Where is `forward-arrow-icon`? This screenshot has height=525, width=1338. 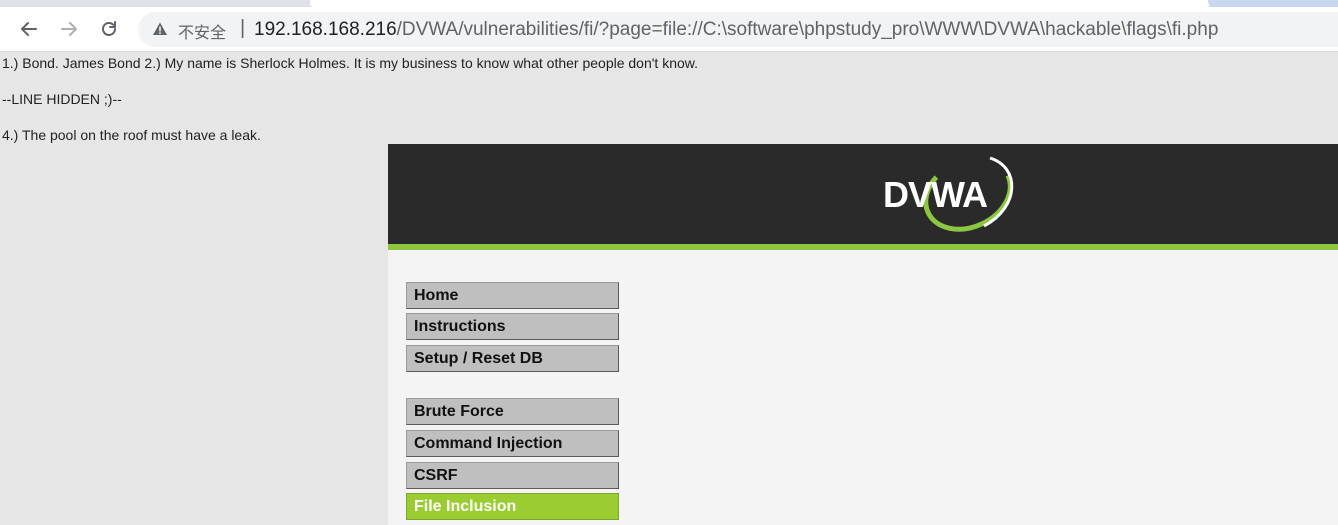
forward-arrow-icon is located at coordinates (69, 29).